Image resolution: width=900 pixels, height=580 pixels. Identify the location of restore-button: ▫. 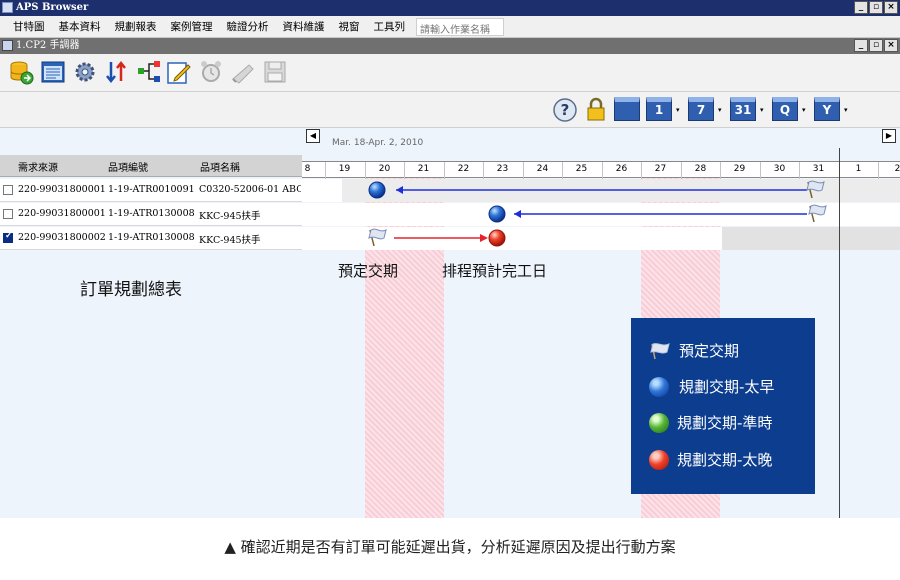
(876, 7).